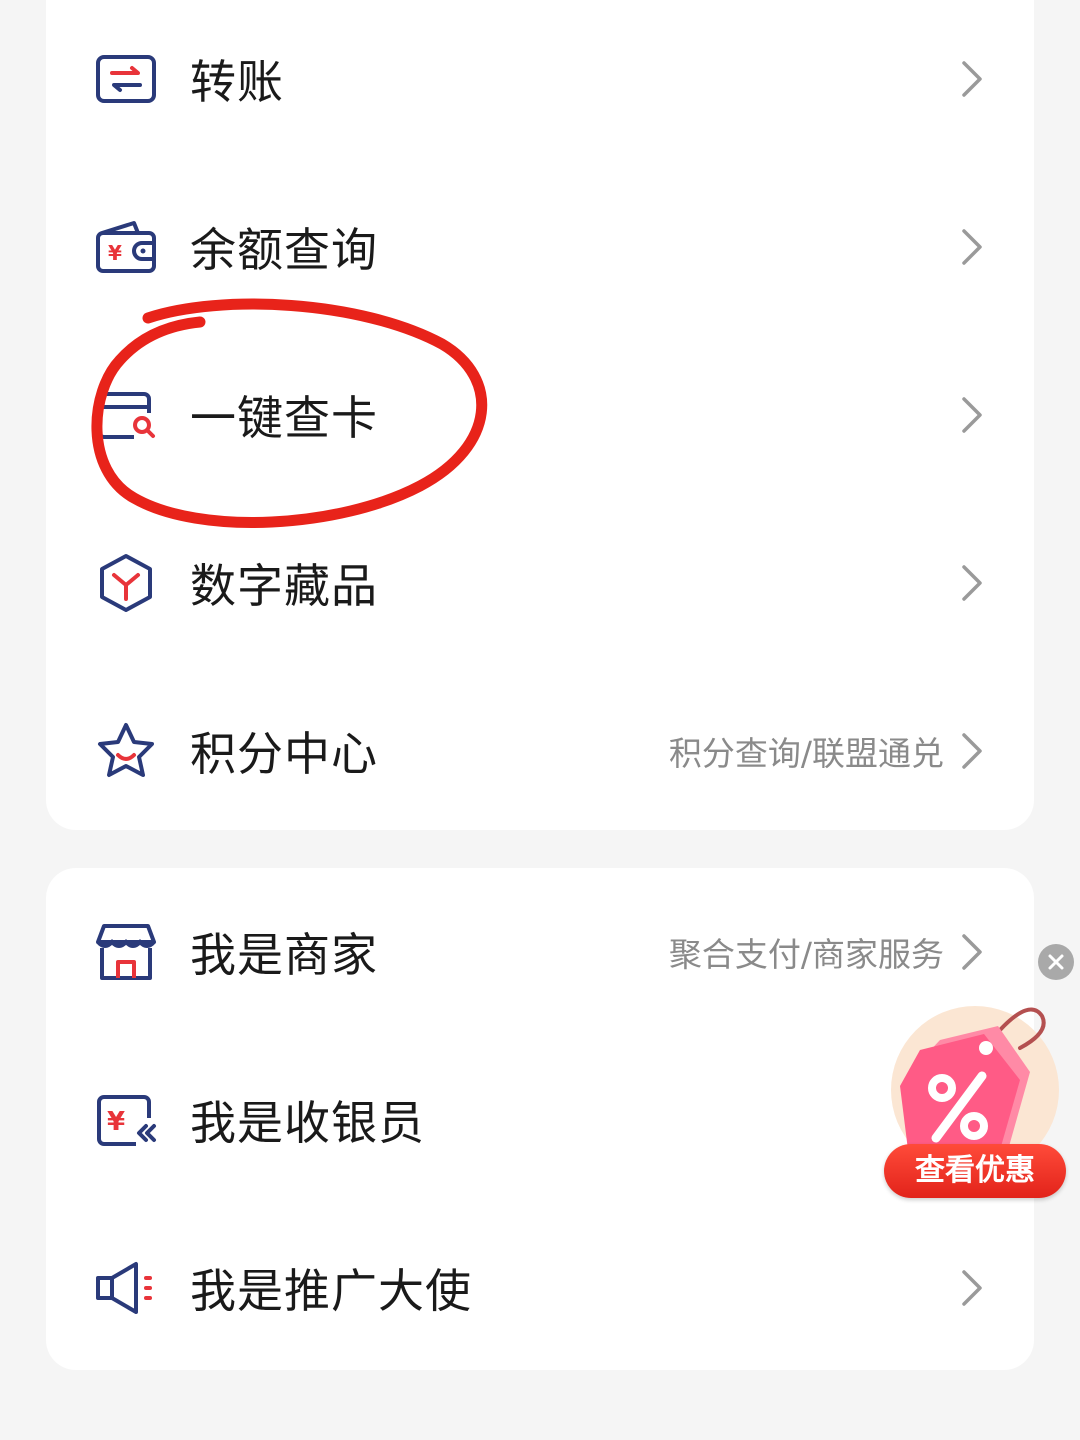 This screenshot has width=1080, height=1440. What do you see at coordinates (284, 754) in the screenshot?
I see `menu-item-label: 积分中心` at bounding box center [284, 754].